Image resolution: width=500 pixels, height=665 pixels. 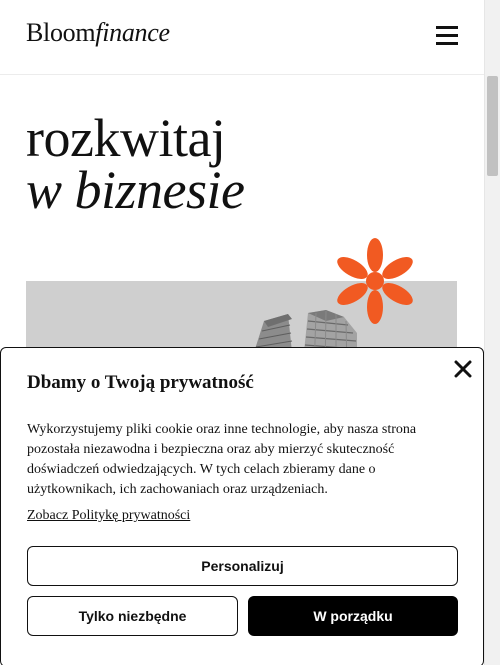 What do you see at coordinates (61, 32) in the screenshot?
I see `logo-text-main: Bloom` at bounding box center [61, 32].